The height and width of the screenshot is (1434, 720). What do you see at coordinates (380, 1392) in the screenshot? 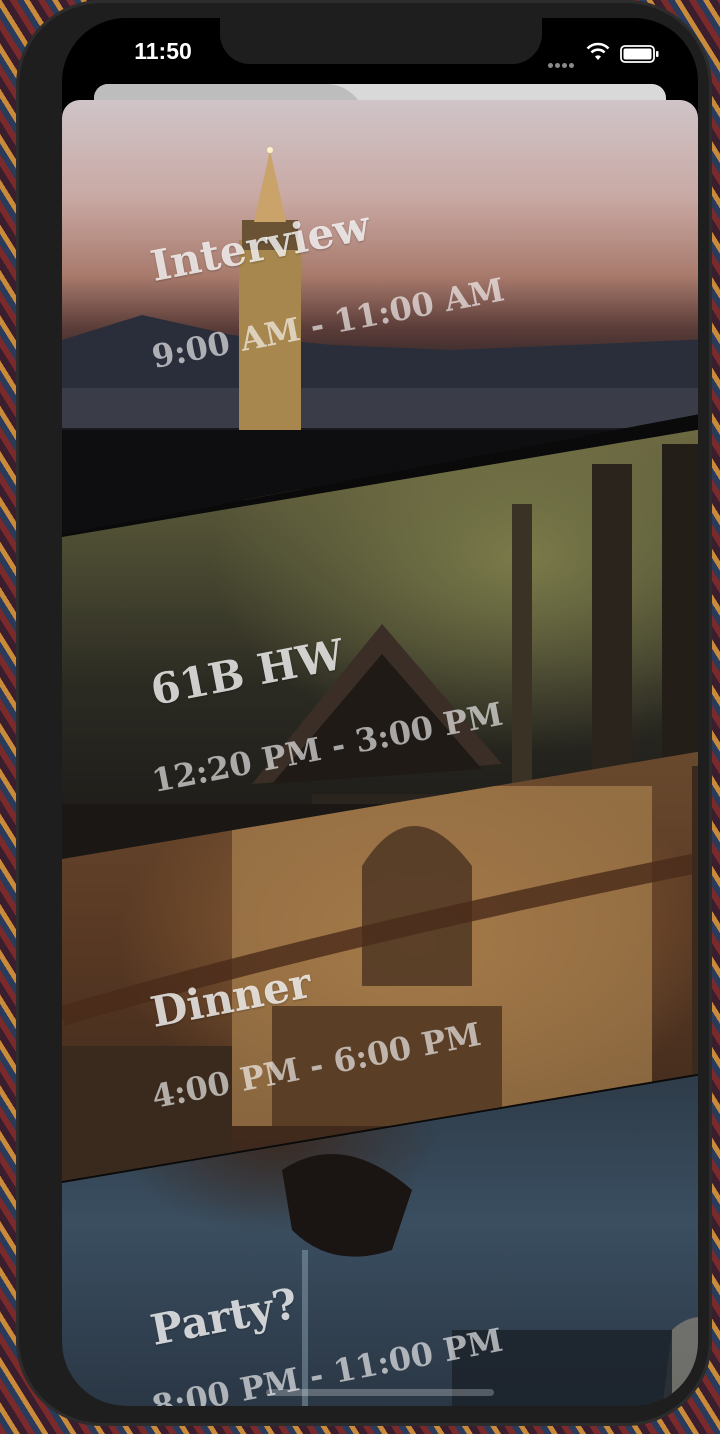
I see `home-indicator` at bounding box center [380, 1392].